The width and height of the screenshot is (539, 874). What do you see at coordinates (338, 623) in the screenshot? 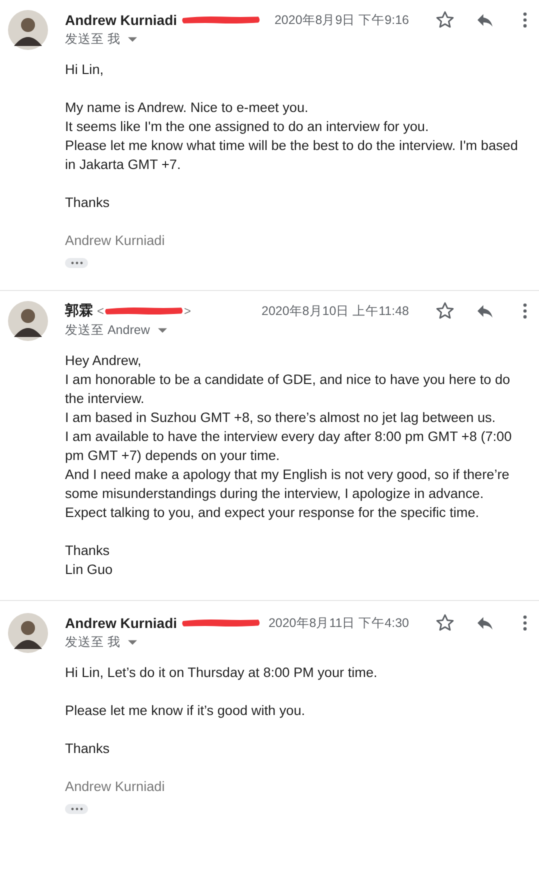
I see `message-date: 2020年8月11日 下午4:30` at bounding box center [338, 623].